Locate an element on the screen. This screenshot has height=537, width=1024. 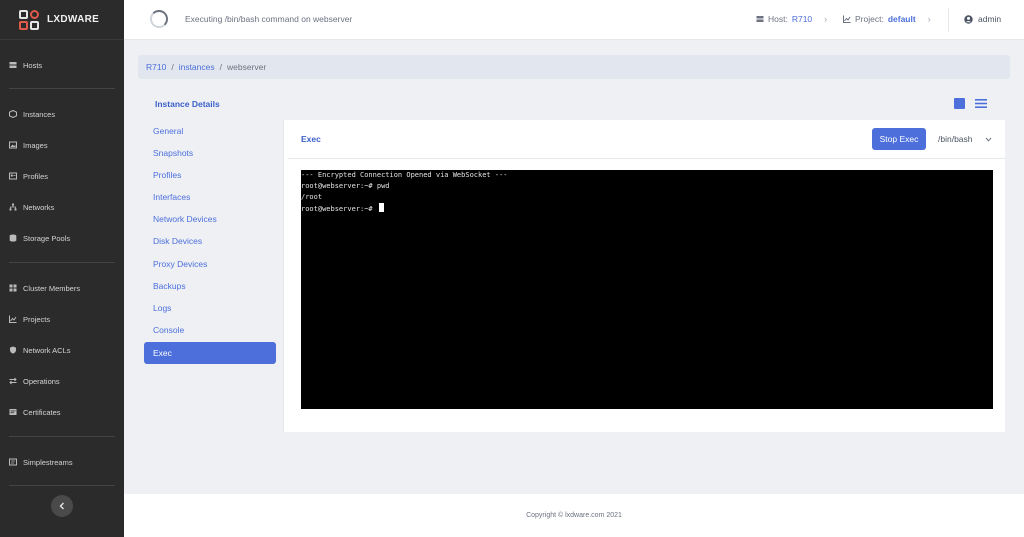
terminal-cursor is located at coordinates (381, 207).